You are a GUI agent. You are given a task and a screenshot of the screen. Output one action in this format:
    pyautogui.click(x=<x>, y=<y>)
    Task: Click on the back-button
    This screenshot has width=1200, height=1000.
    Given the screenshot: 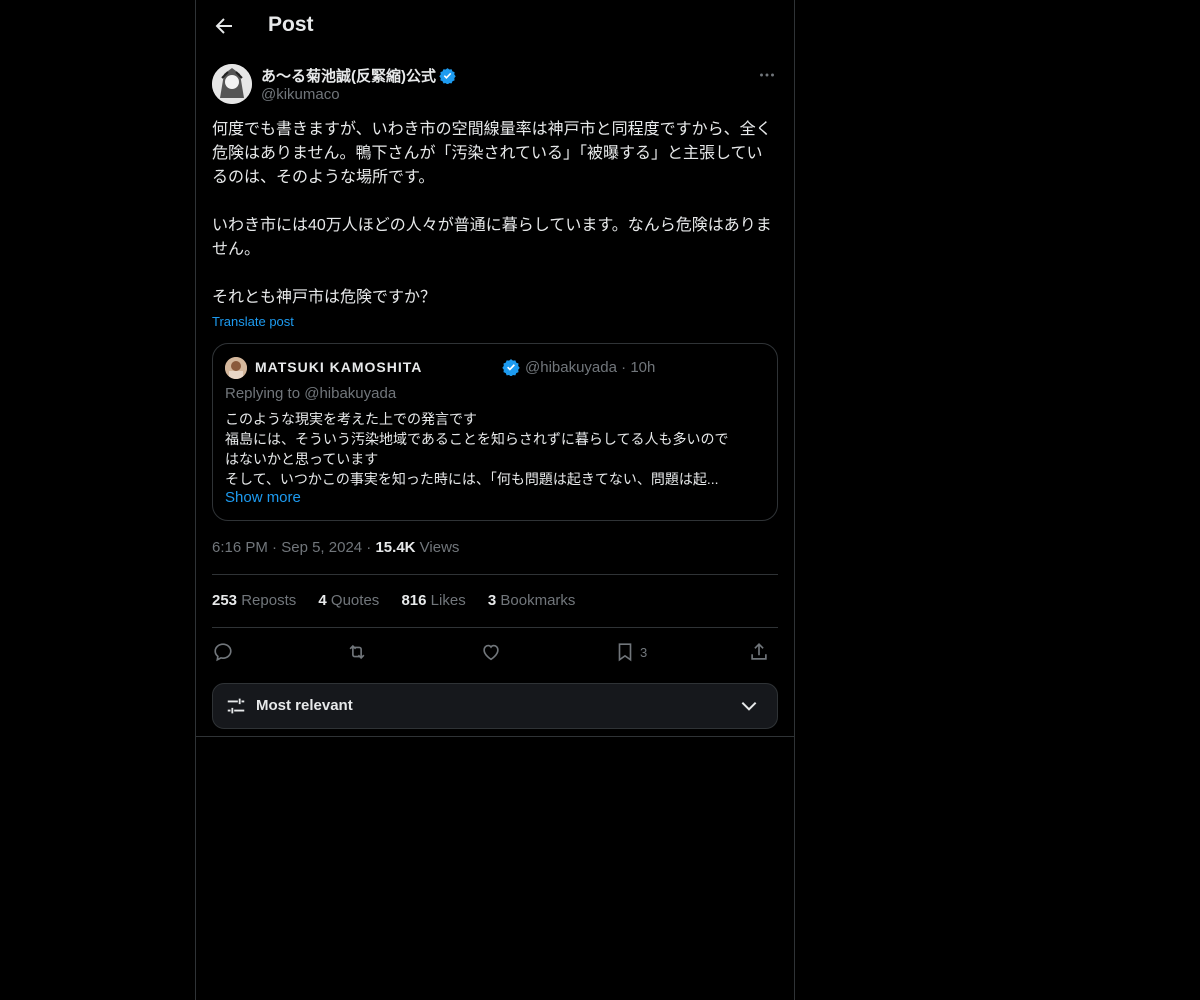 What is the action you would take?
    pyautogui.click(x=225, y=27)
    